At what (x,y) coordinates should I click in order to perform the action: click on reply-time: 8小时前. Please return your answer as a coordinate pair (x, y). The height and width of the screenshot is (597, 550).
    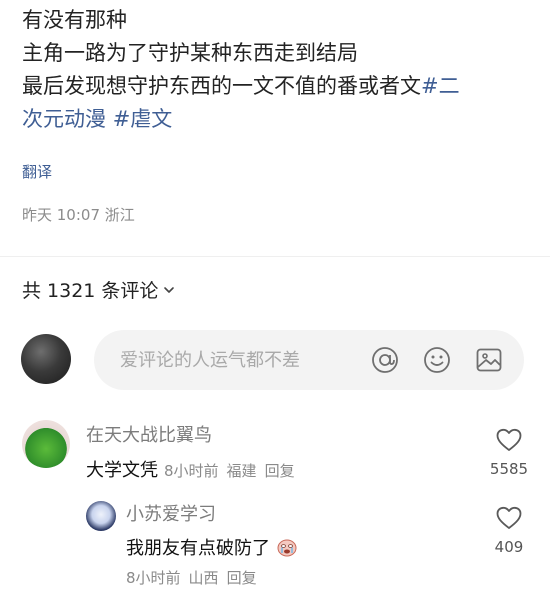
    Looking at the image, I should click on (153, 578).